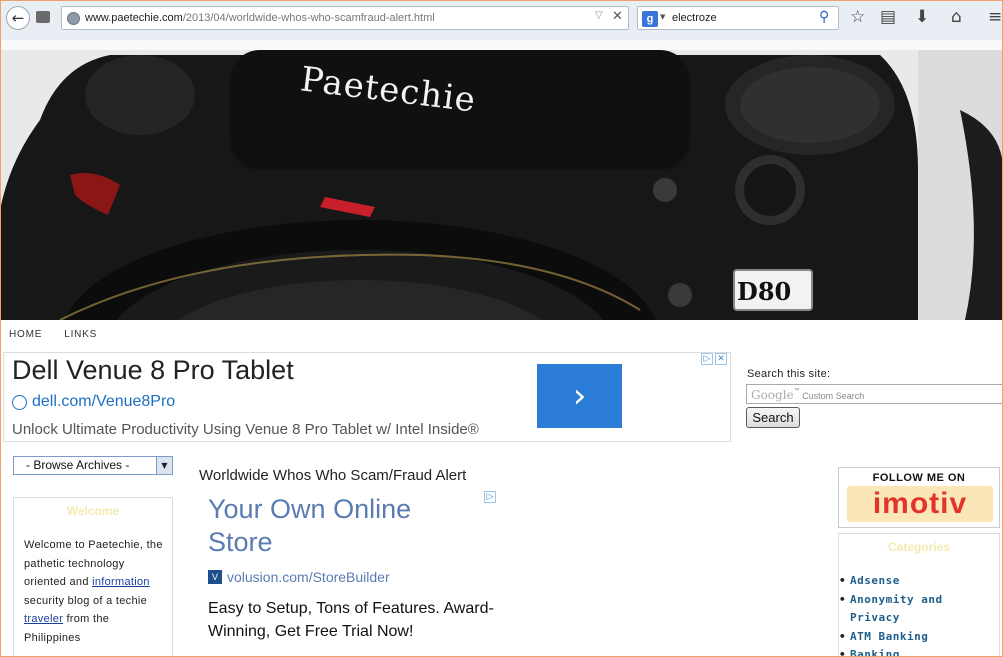 This screenshot has width=1003, height=657. Describe the element at coordinates (617, 16) in the screenshot. I see `stop-icon: ✕` at that location.